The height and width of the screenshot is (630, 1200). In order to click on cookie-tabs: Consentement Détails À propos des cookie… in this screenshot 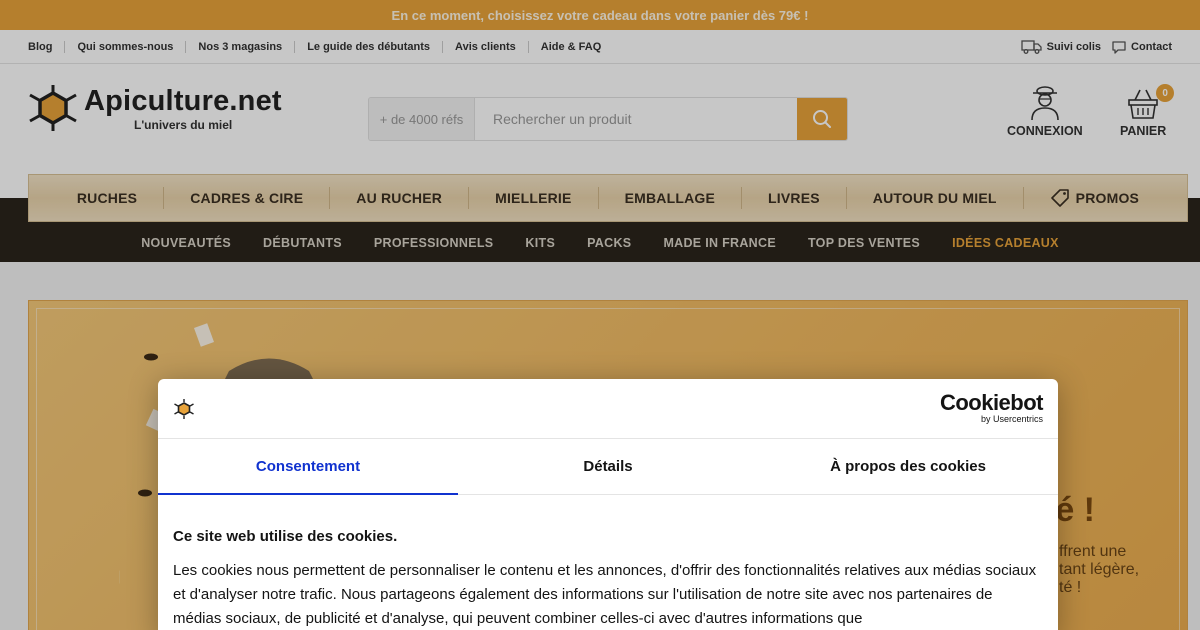, I will do `click(608, 467)`.